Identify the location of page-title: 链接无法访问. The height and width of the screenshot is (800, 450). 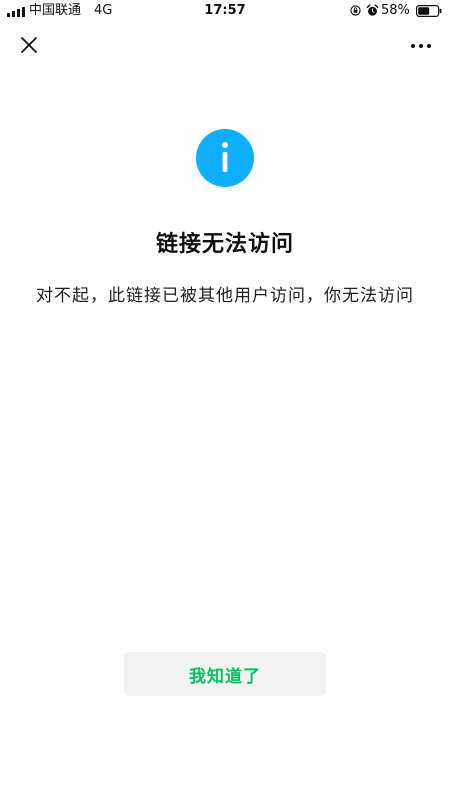
(224, 244).